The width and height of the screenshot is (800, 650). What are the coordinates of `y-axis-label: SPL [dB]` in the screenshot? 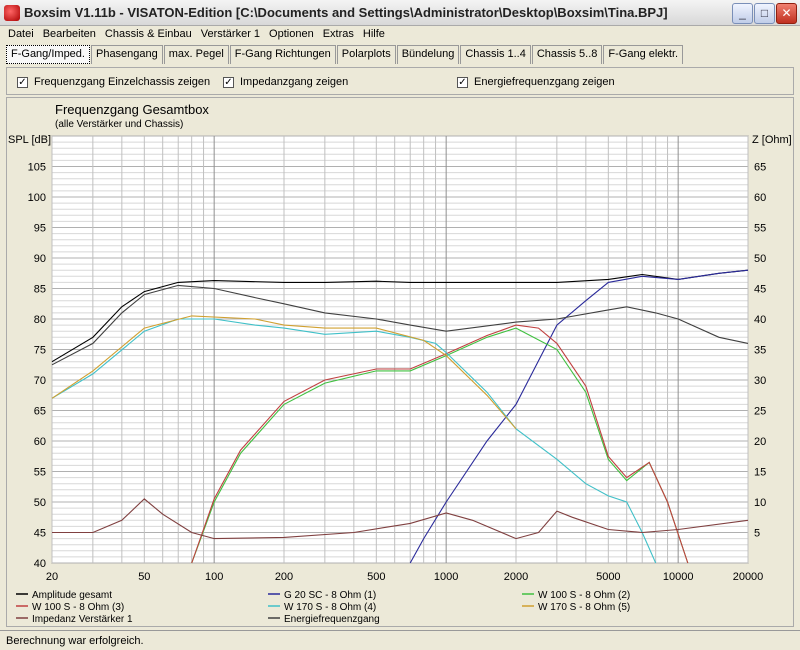 It's located at (29, 140).